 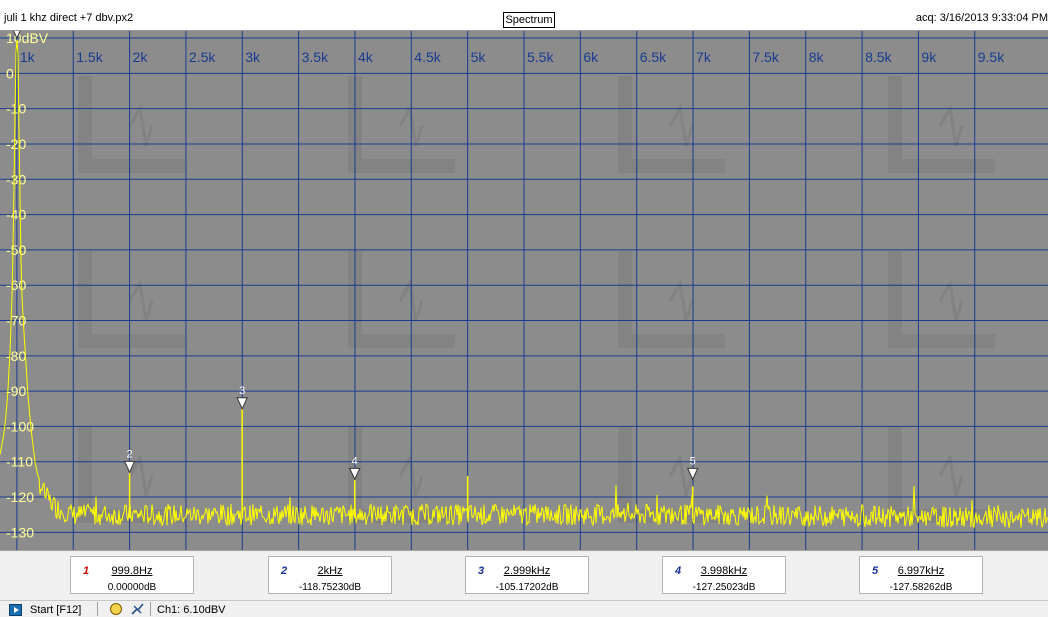 What do you see at coordinates (527, 571) in the screenshot?
I see `marker-readout-frequency: 2.999kHz` at bounding box center [527, 571].